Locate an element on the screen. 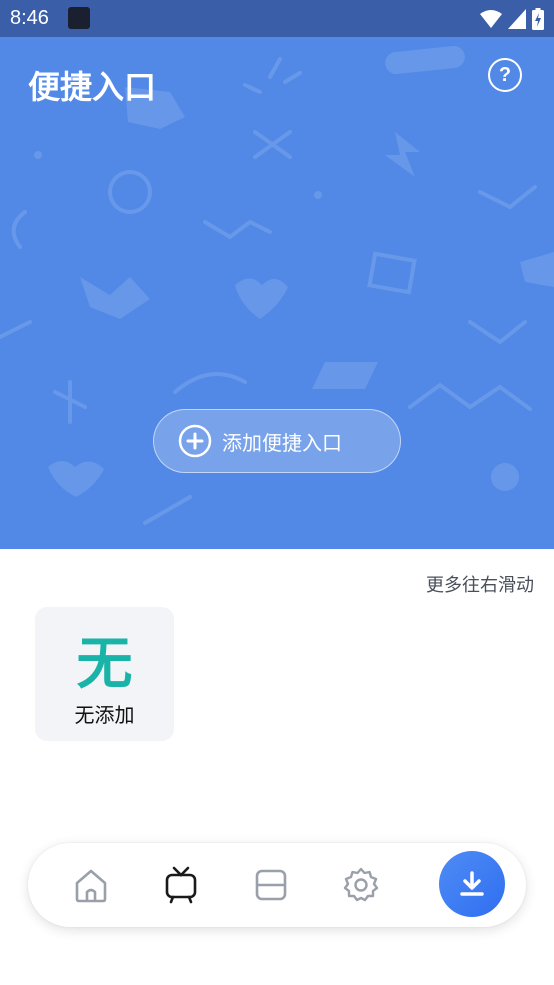  settings-icon is located at coordinates (361, 884).